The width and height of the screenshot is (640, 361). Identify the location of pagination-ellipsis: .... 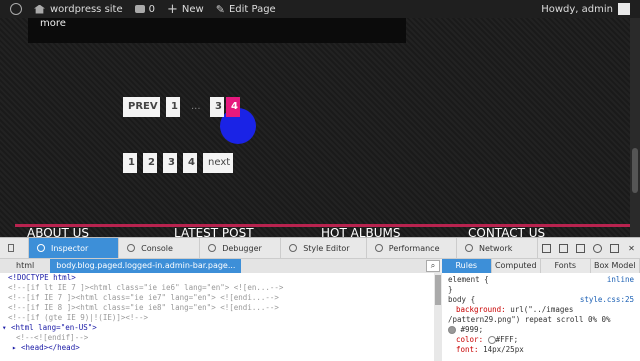
(195, 107).